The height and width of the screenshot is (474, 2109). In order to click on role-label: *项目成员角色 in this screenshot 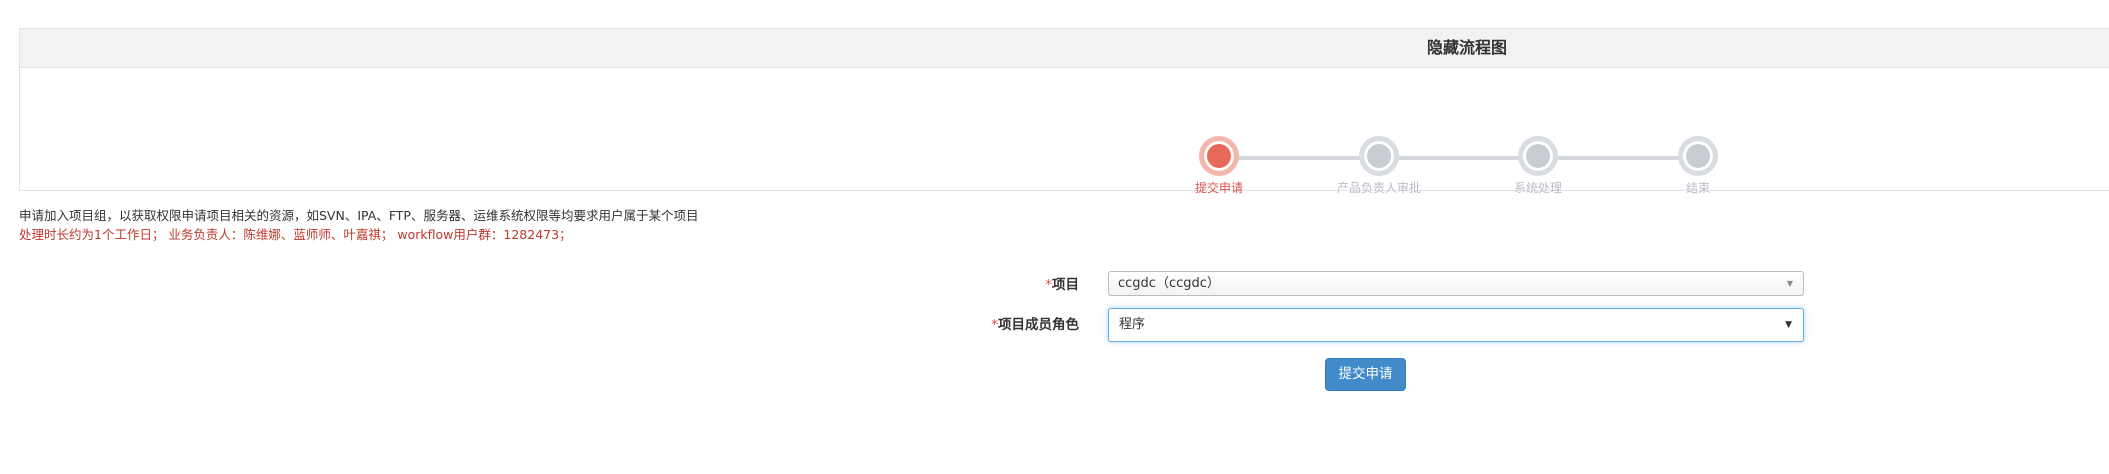, I will do `click(1035, 325)`.